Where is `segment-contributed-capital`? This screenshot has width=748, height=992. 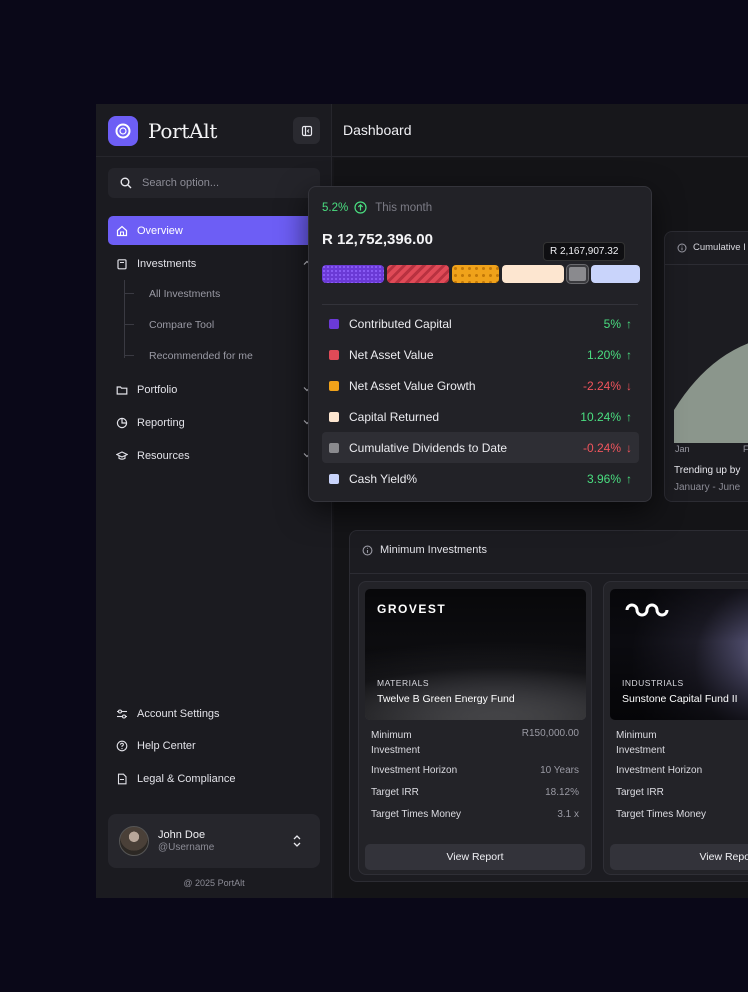 segment-contributed-capital is located at coordinates (353, 274).